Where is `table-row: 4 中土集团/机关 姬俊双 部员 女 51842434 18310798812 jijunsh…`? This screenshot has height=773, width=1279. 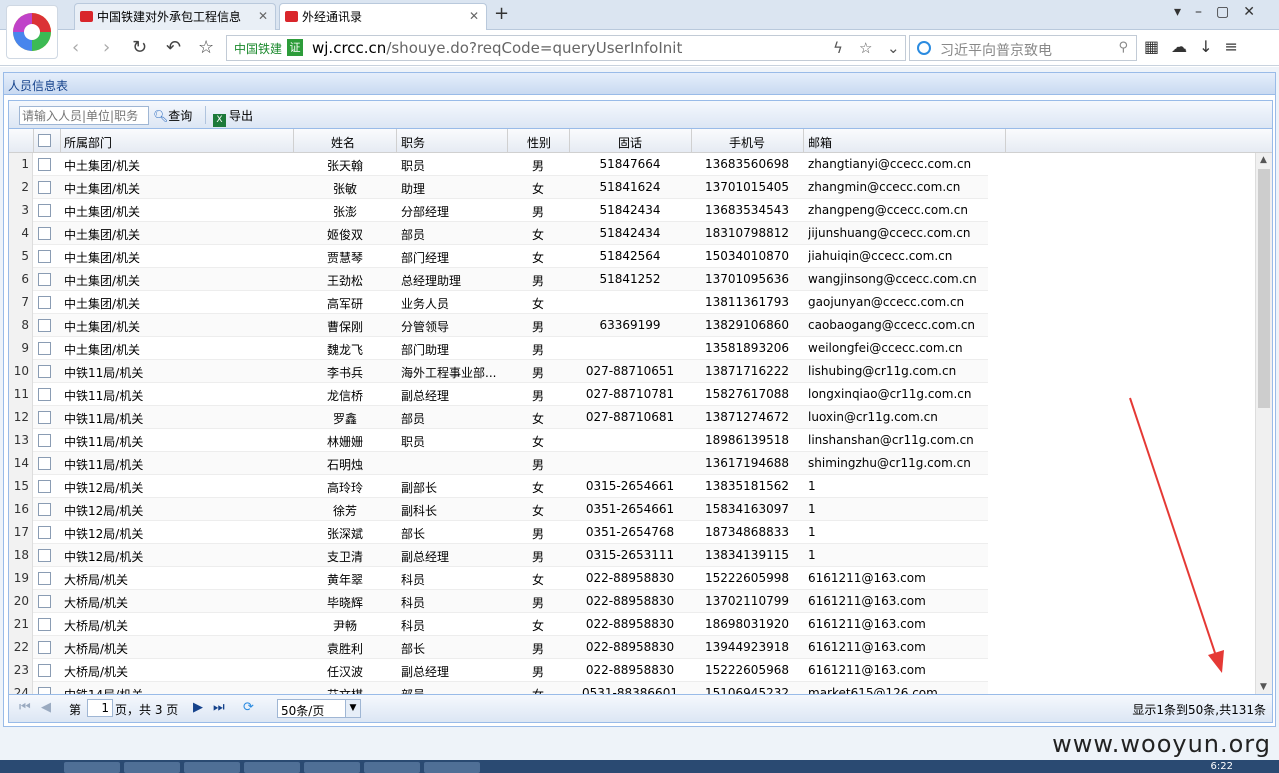
table-row: 4 中土集团/机关 姬俊双 部员 女 51842434 18310798812 jijunsh… is located at coordinates (498, 233).